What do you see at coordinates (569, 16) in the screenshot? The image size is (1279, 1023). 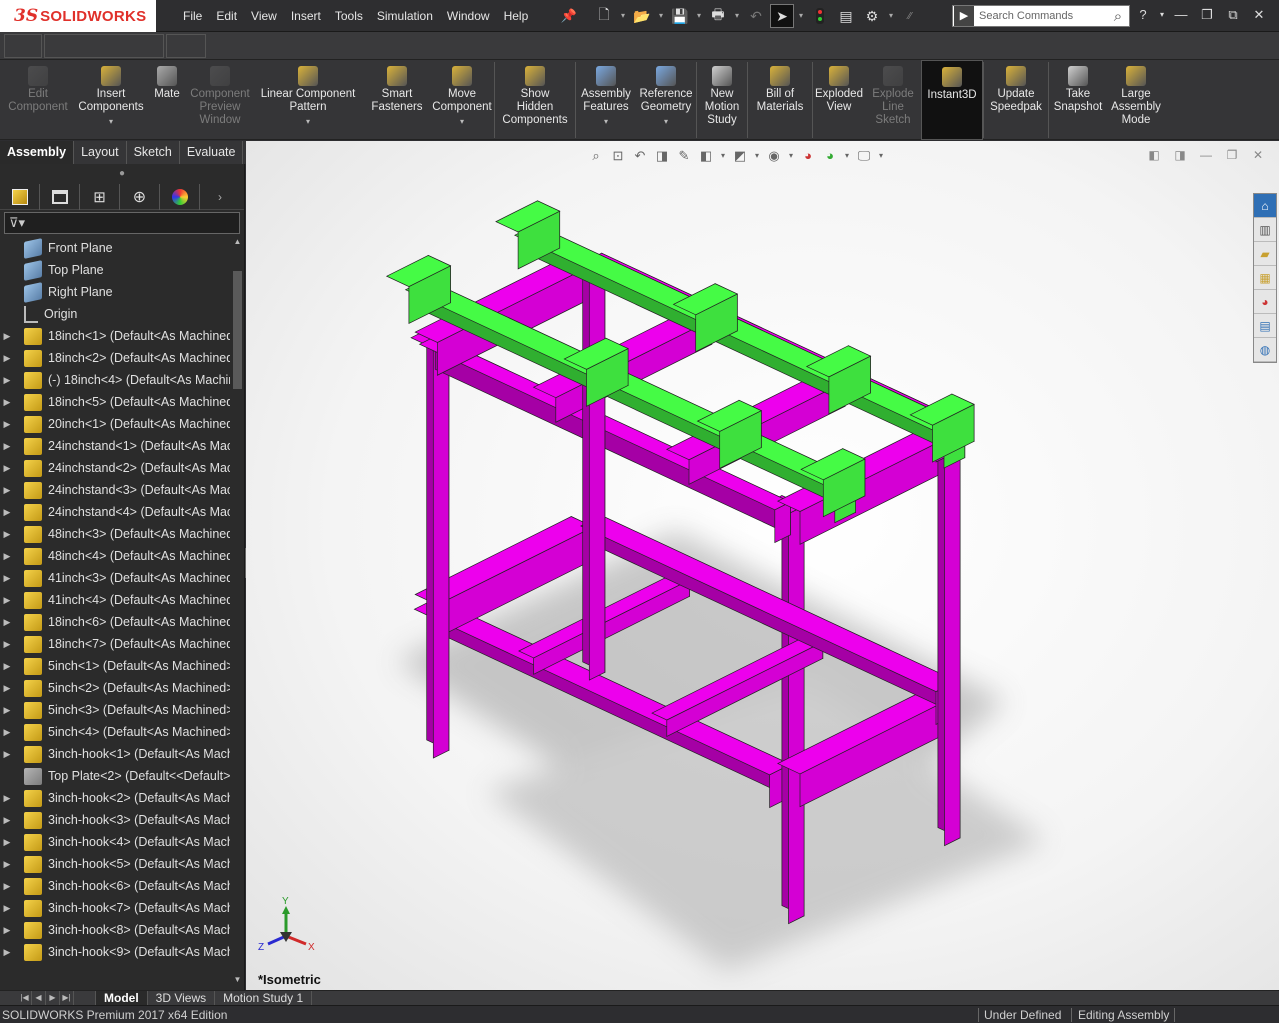 I see `pin-icon: 📌` at bounding box center [569, 16].